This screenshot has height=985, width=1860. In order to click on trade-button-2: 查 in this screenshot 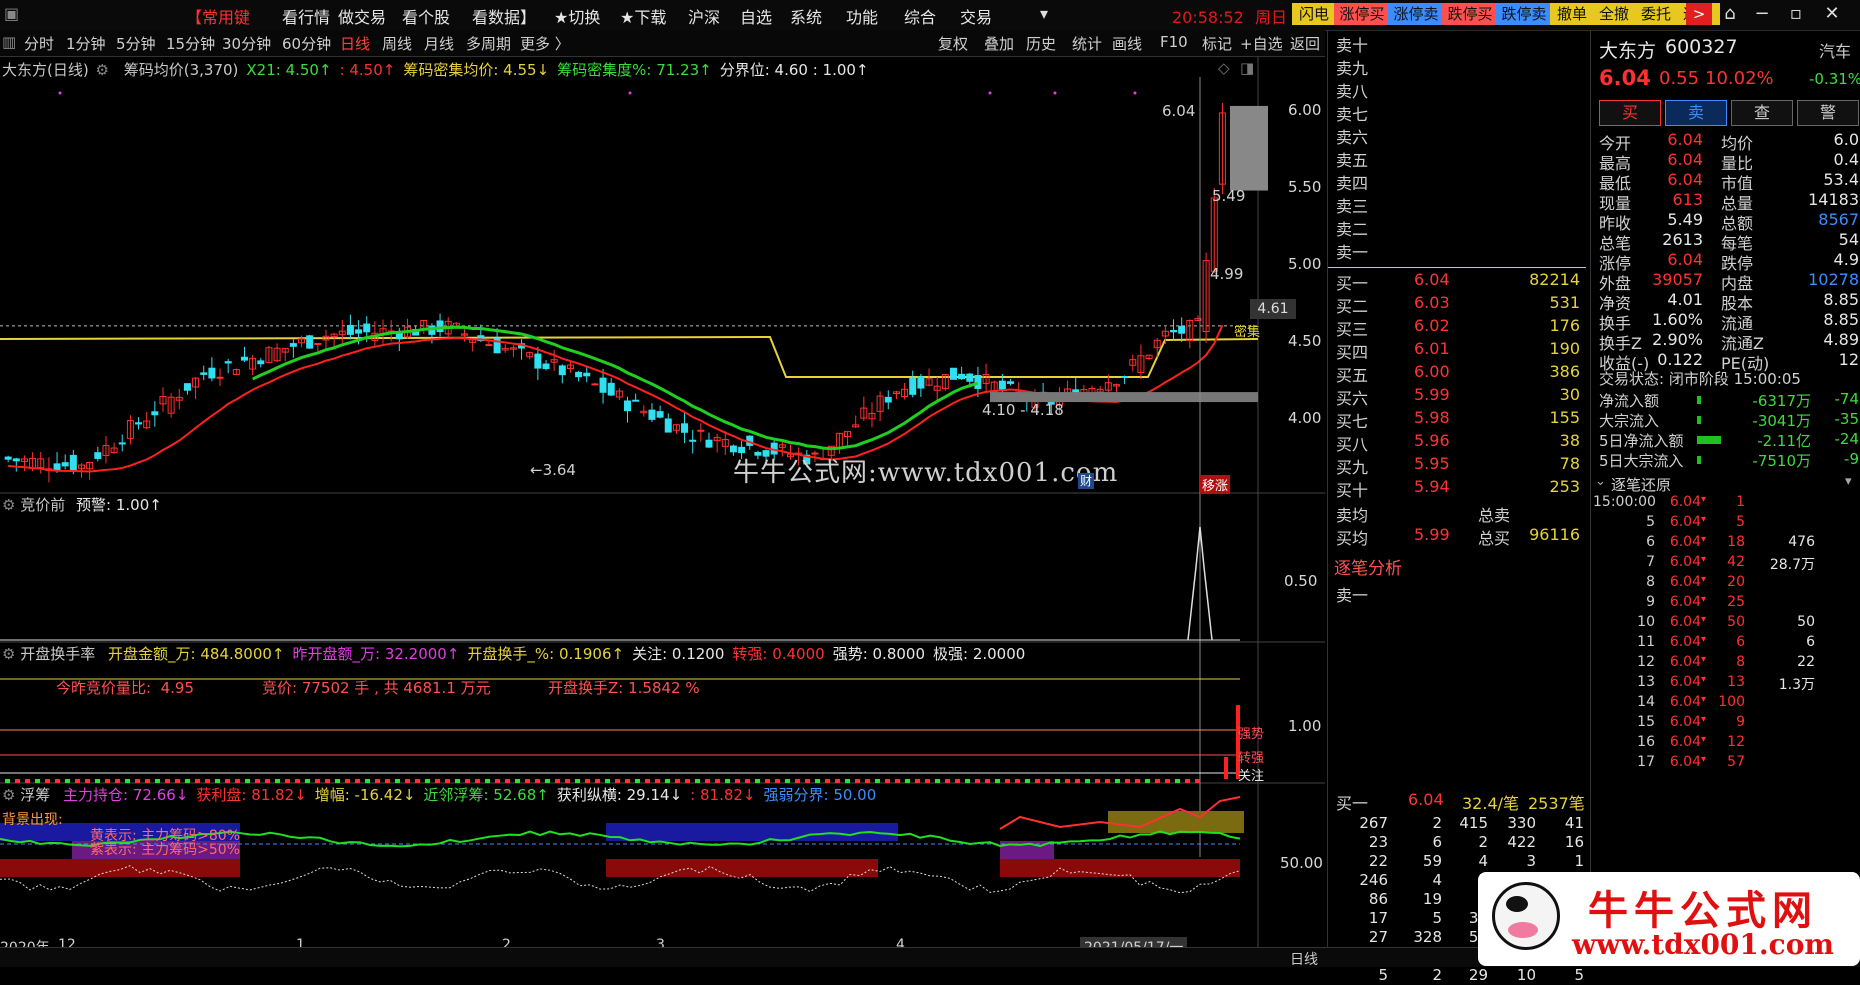, I will do `click(1762, 113)`.